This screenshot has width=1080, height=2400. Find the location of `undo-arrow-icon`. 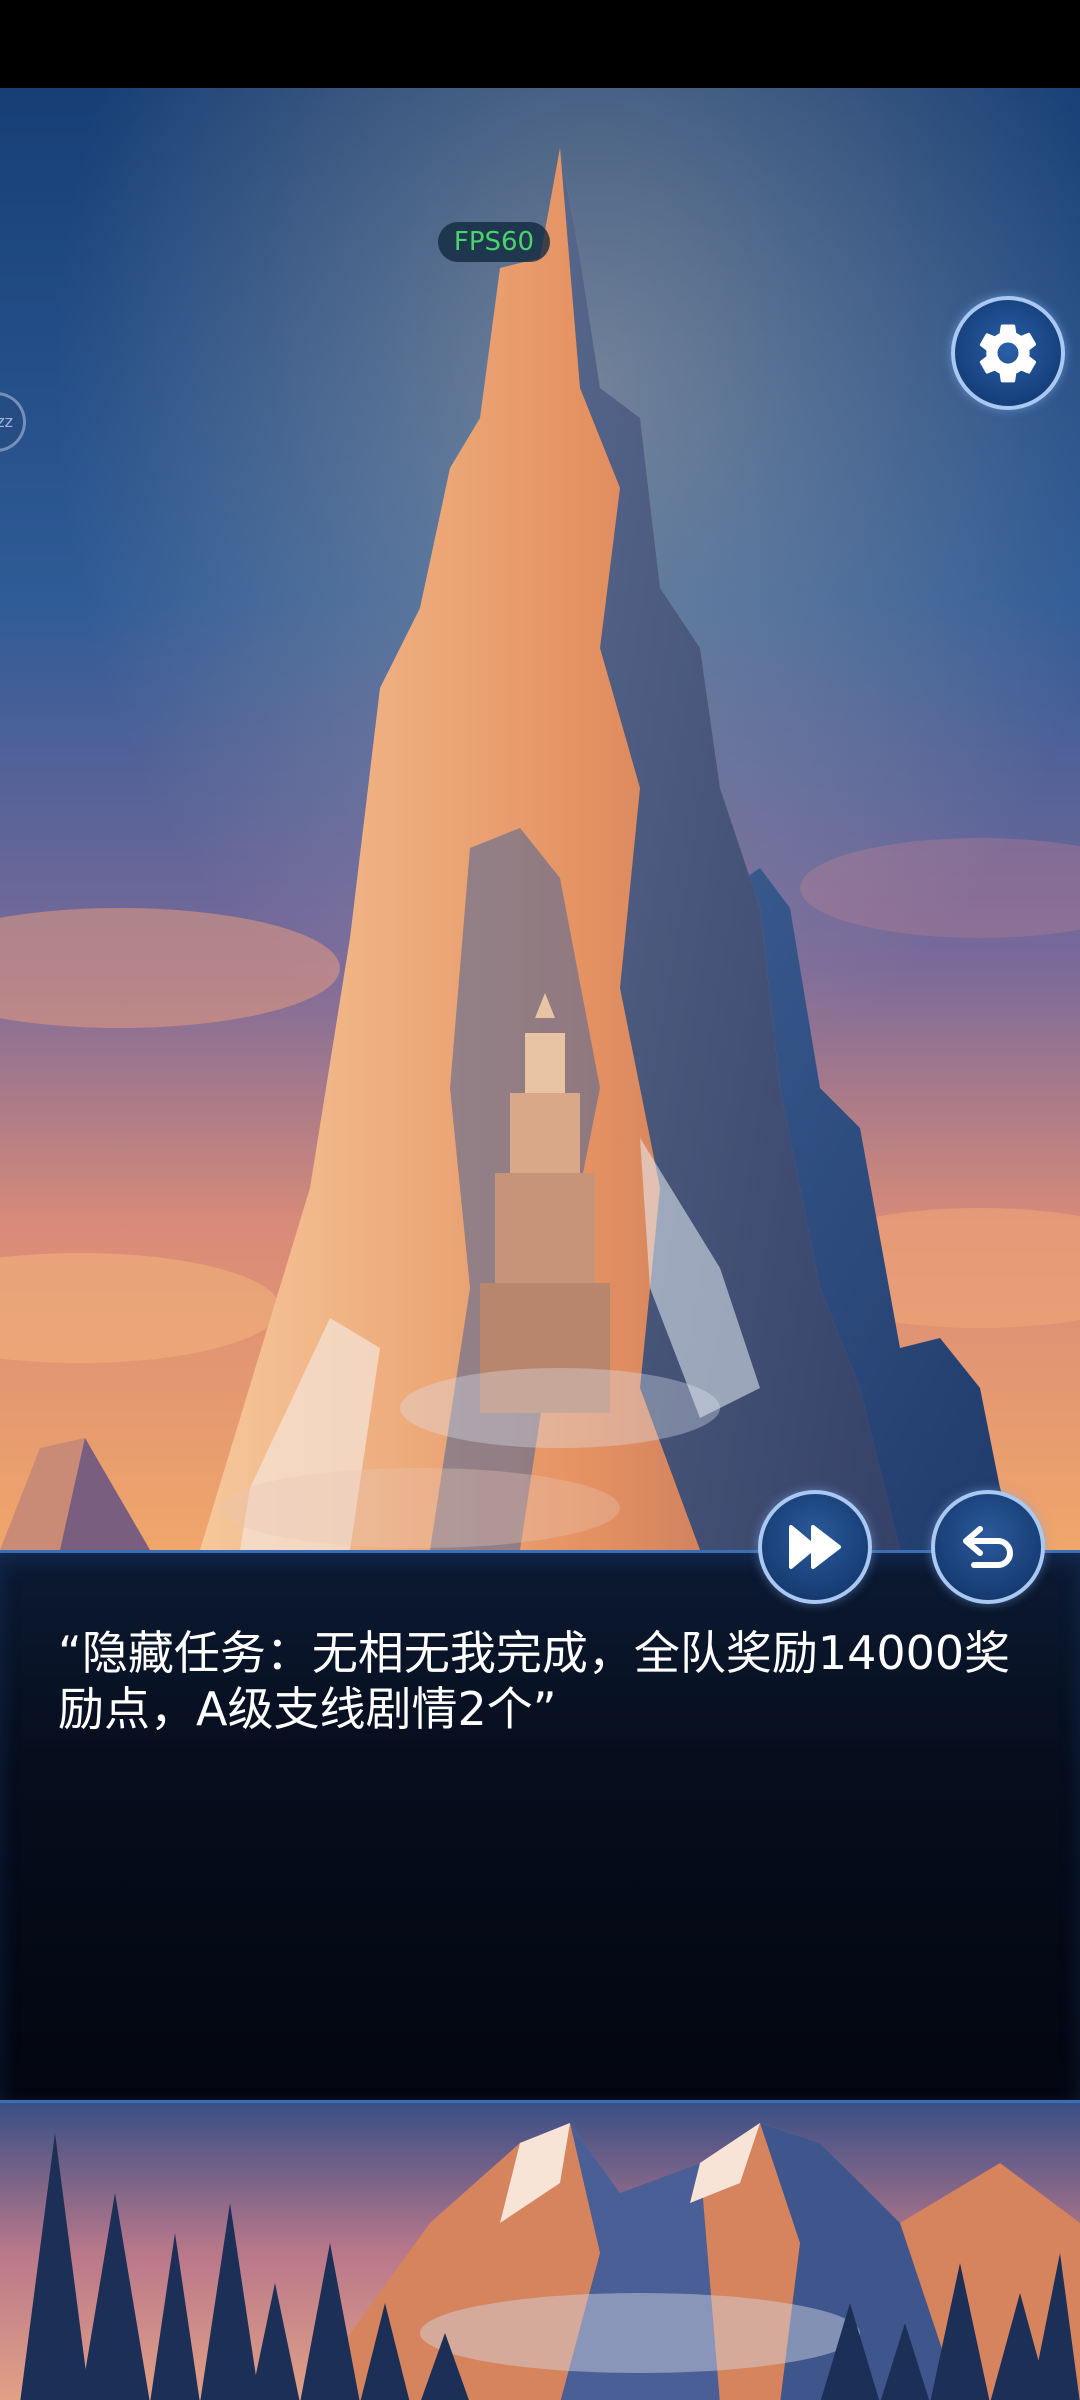

undo-arrow-icon is located at coordinates (988, 1547).